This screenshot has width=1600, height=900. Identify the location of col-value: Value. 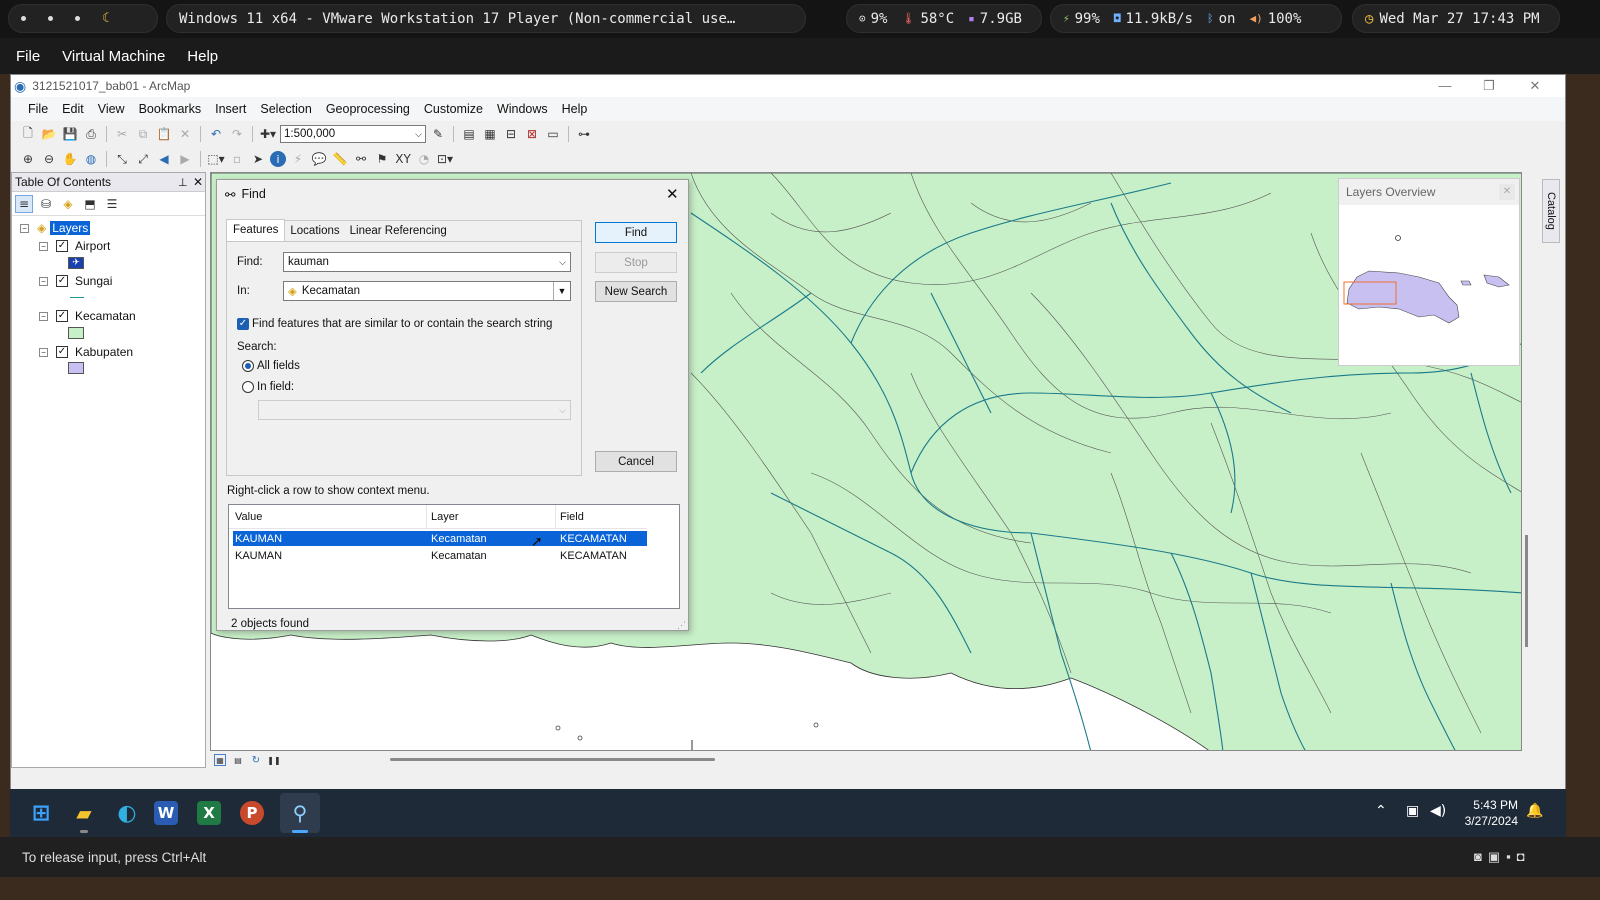
(248, 517).